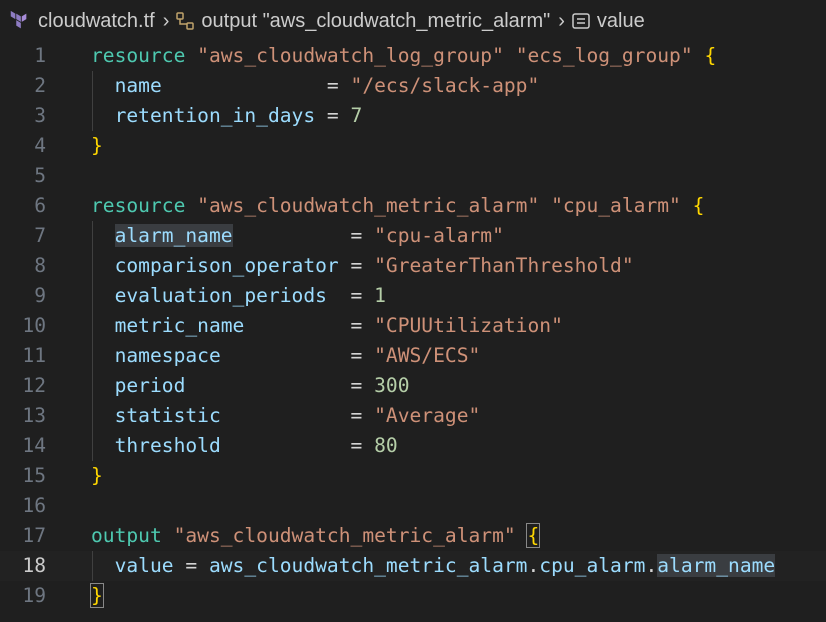 Image resolution: width=826 pixels, height=622 pixels. I want to click on line-text: namespace = "AWS/ECS", so click(286, 356).